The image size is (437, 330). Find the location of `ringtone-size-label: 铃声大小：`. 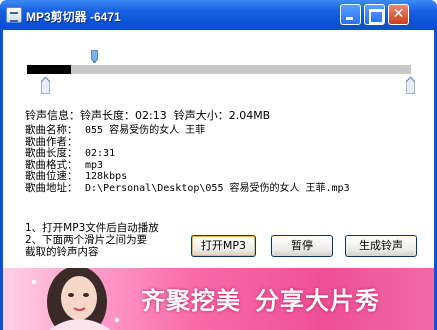

ringtone-size-label: 铃声大小： is located at coordinates (201, 115).